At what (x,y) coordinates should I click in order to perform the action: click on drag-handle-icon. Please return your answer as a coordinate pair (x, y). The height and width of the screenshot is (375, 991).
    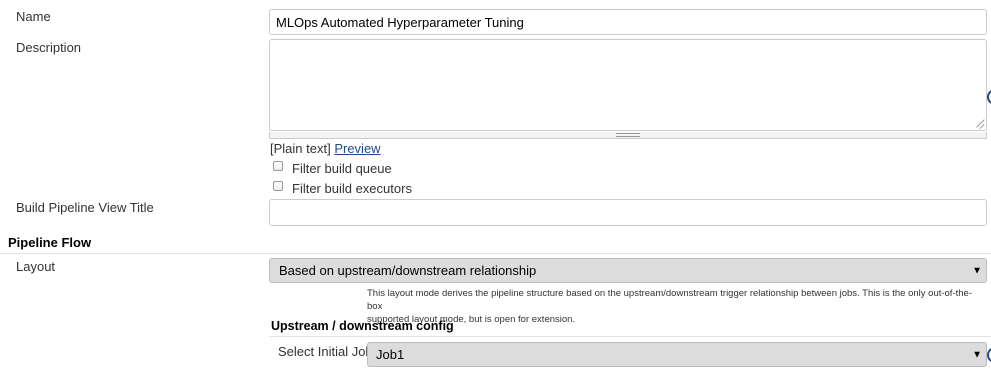
    Looking at the image, I should click on (628, 135).